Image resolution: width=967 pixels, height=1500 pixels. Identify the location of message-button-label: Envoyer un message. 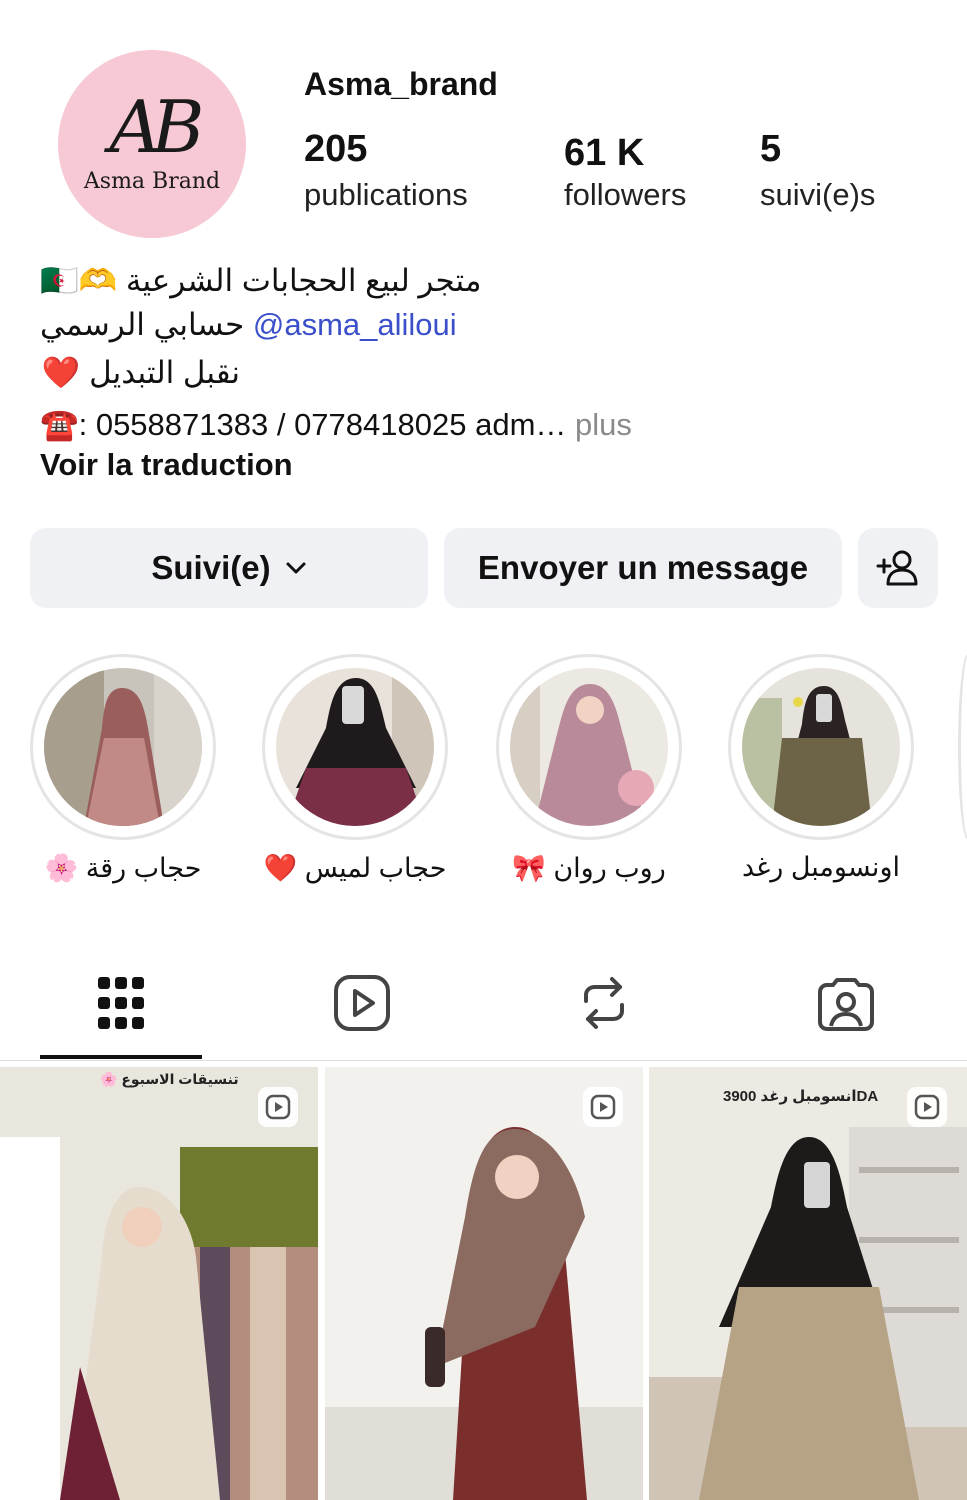
(643, 567).